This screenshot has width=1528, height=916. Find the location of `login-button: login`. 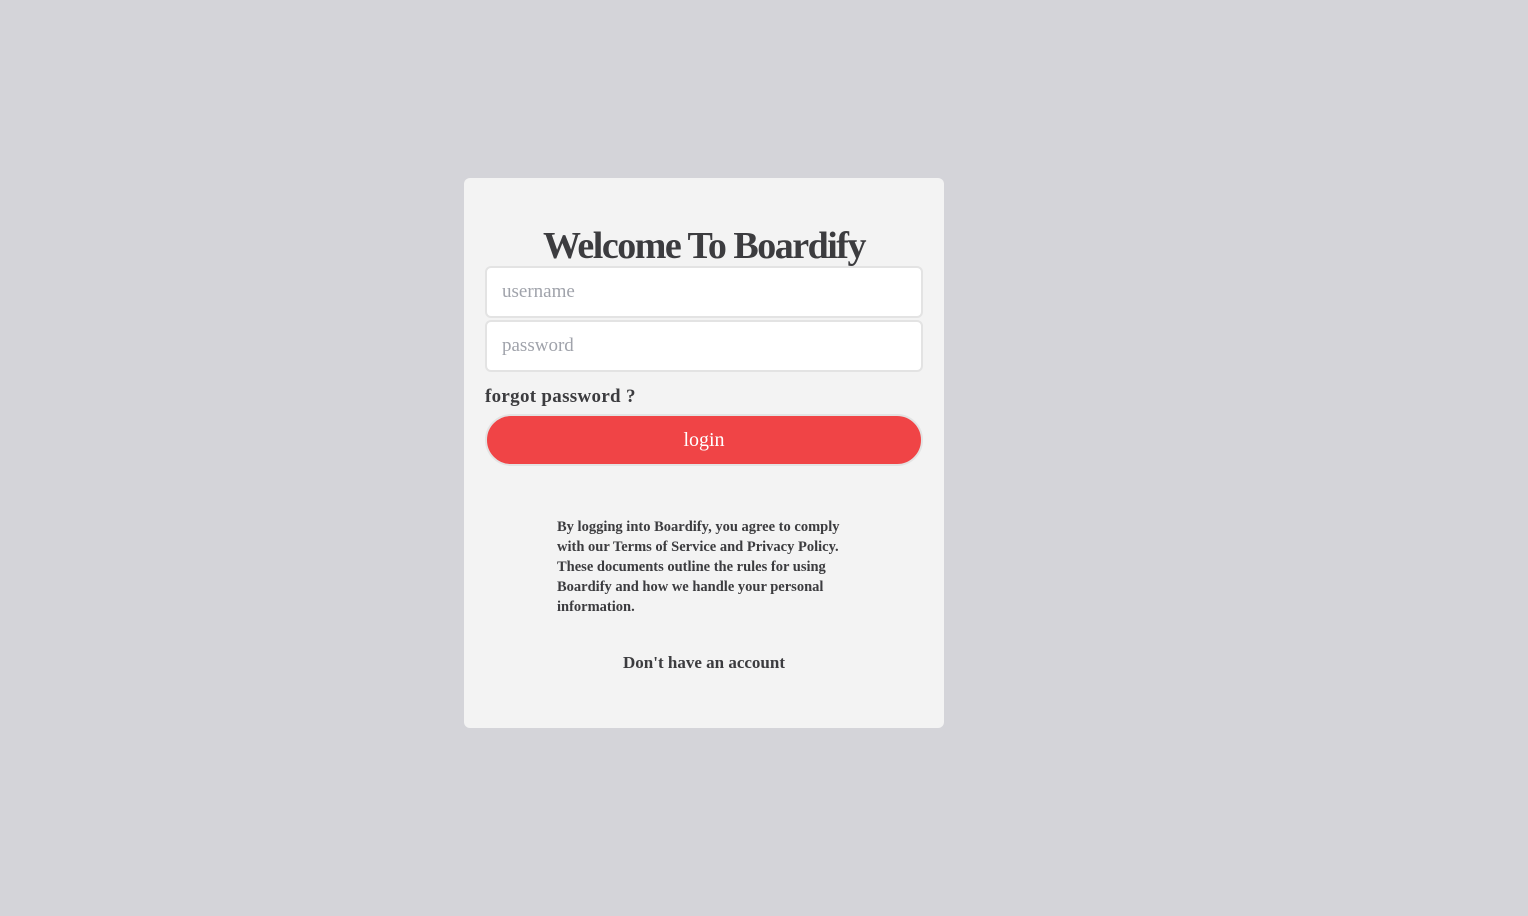

login-button: login is located at coordinates (704, 440).